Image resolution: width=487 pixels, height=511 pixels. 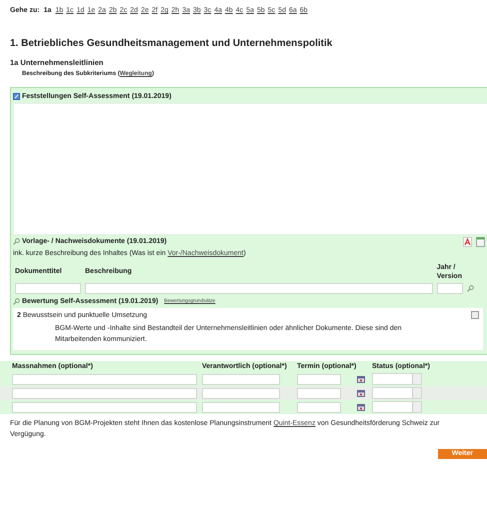 I want to click on document-icon, so click(x=480, y=241).